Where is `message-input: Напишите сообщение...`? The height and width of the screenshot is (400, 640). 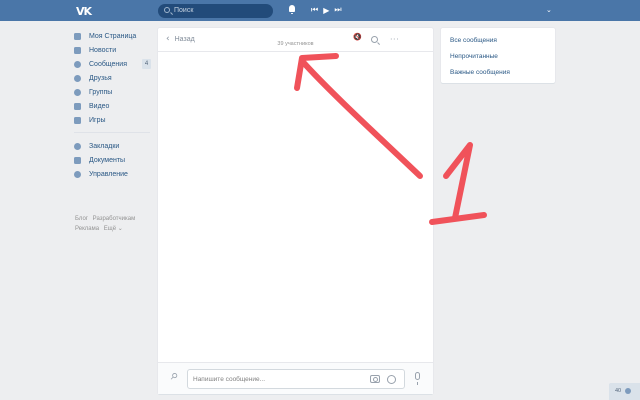
message-input: Напишите сообщение... is located at coordinates (296, 379).